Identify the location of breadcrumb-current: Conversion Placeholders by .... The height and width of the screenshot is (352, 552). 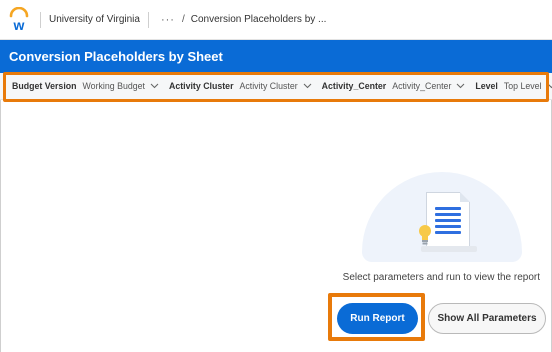
(259, 19).